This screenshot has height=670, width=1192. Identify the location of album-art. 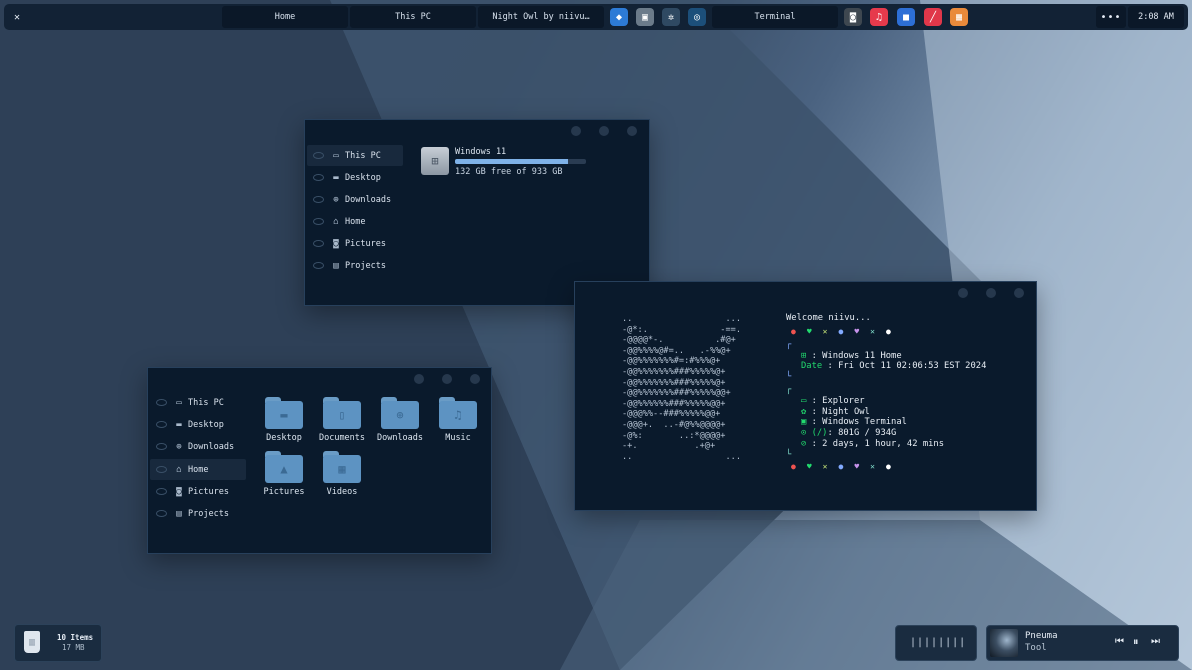
(1004, 643).